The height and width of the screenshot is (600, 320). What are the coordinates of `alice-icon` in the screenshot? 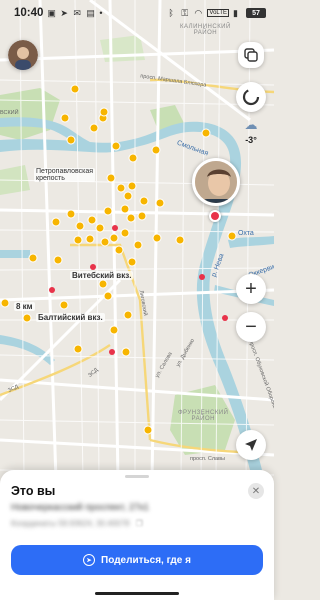 It's located at (251, 97).